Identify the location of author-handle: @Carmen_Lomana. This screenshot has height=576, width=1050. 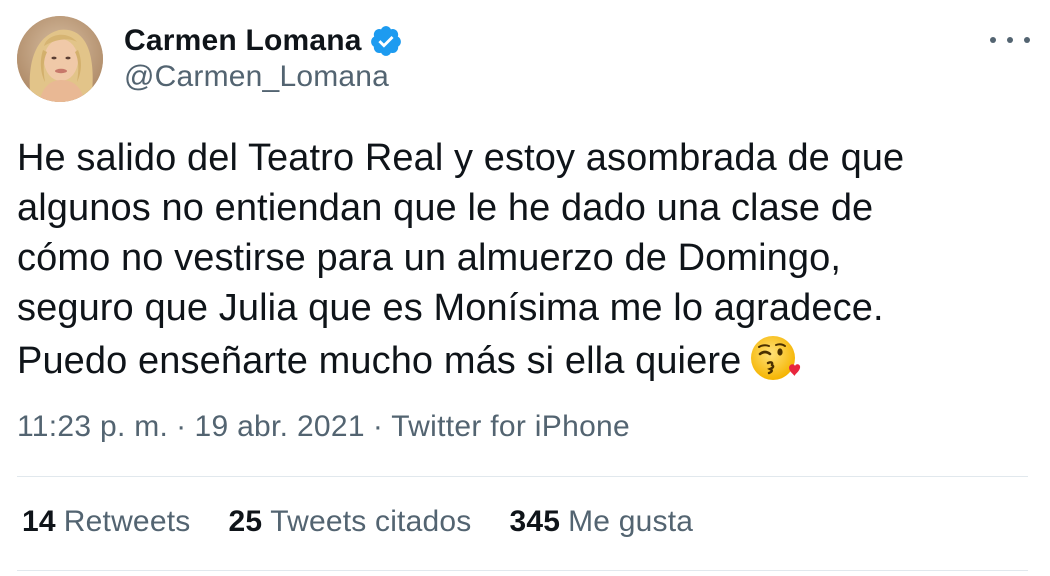
(256, 77).